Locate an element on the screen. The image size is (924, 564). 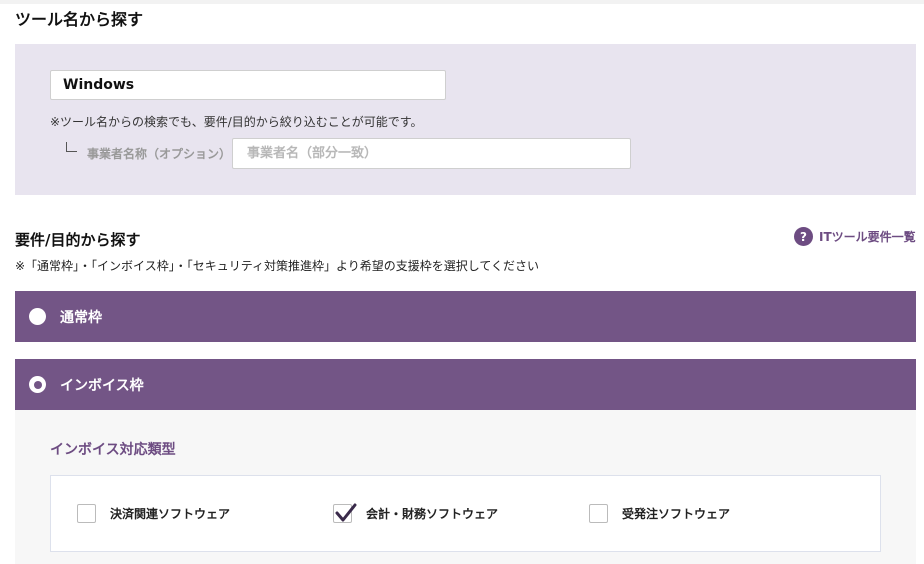
checkbox-checked is located at coordinates (345, 513).